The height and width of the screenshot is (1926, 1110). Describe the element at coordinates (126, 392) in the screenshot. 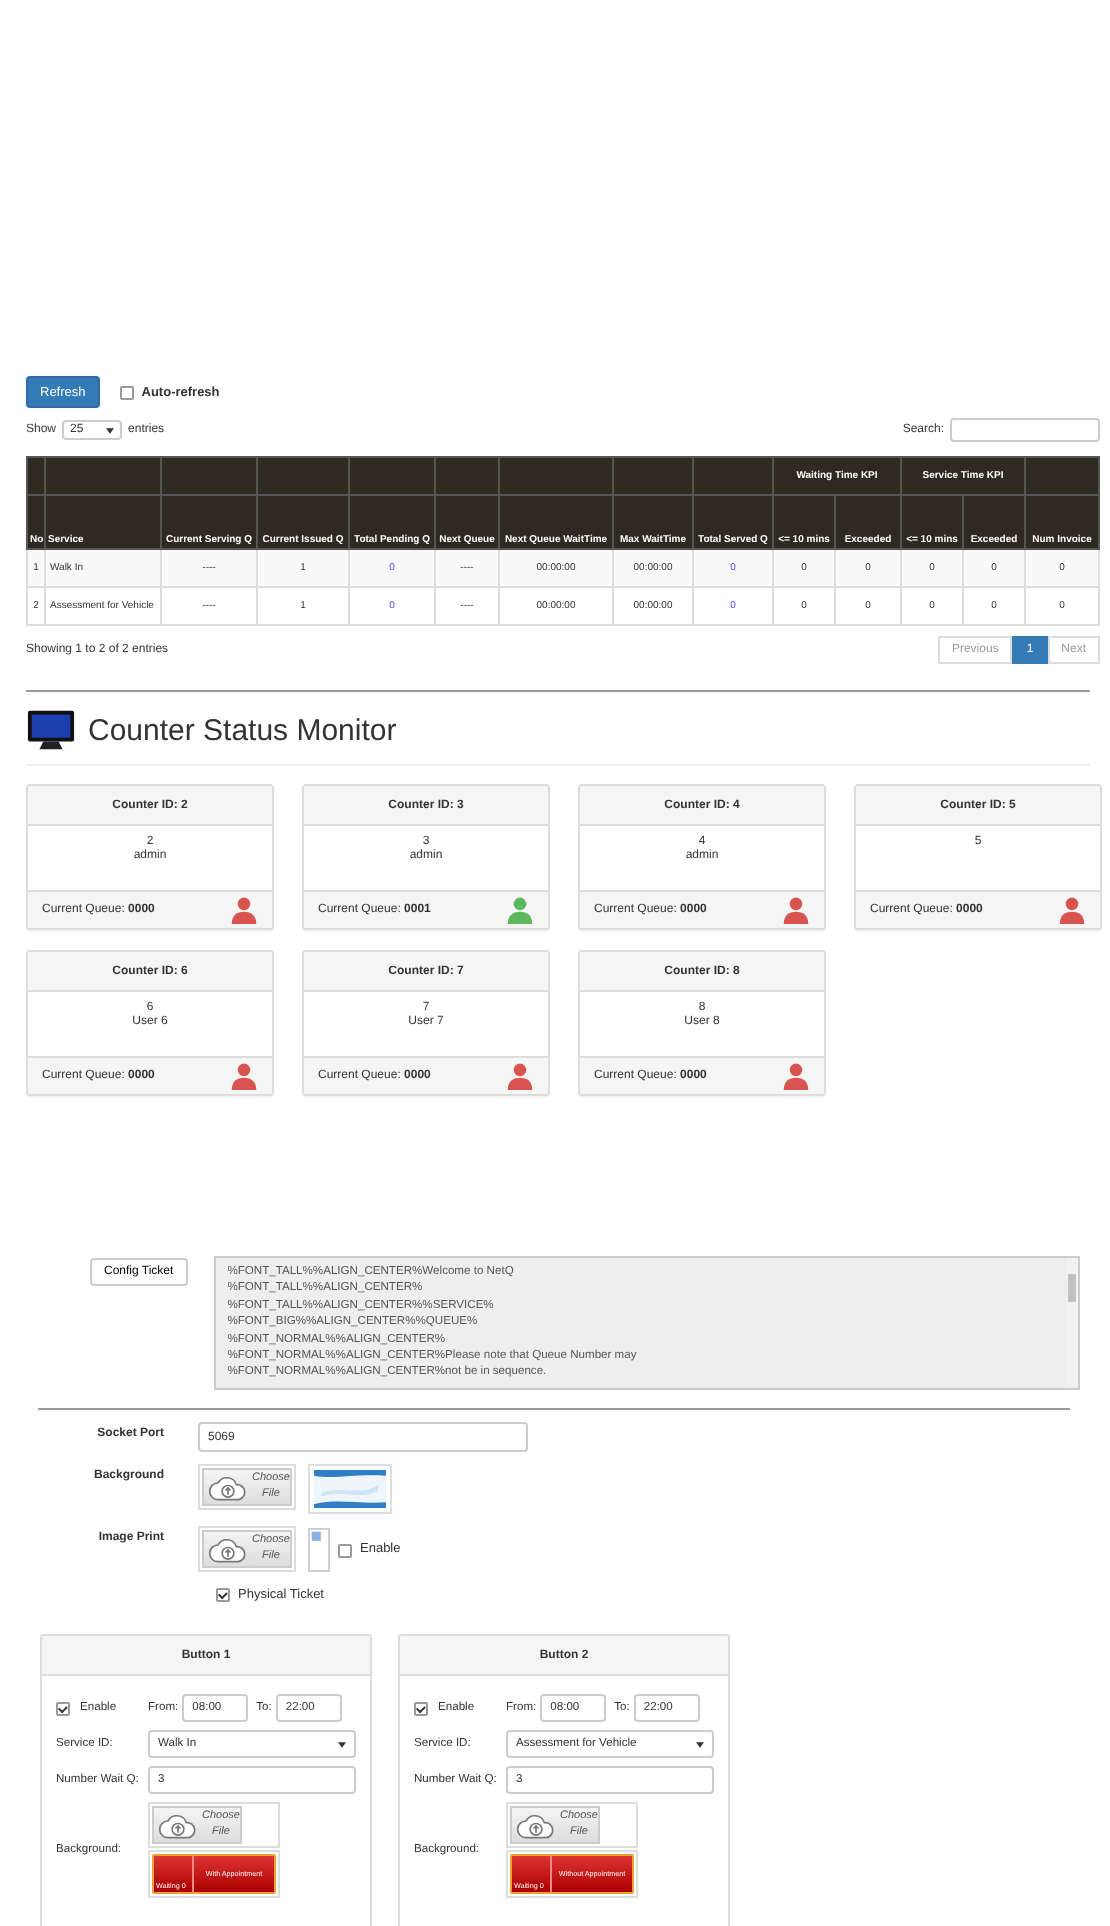

I see `auto-refresh-checkbox` at that location.